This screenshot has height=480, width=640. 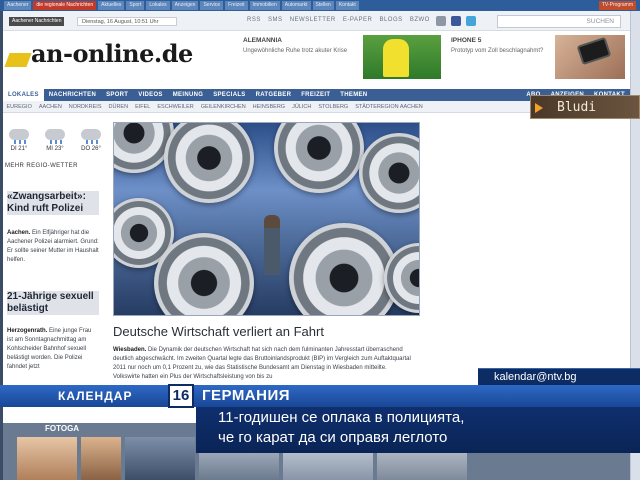 What do you see at coordinates (396, 58) in the screenshot?
I see `promo-player-image` at bounding box center [396, 58].